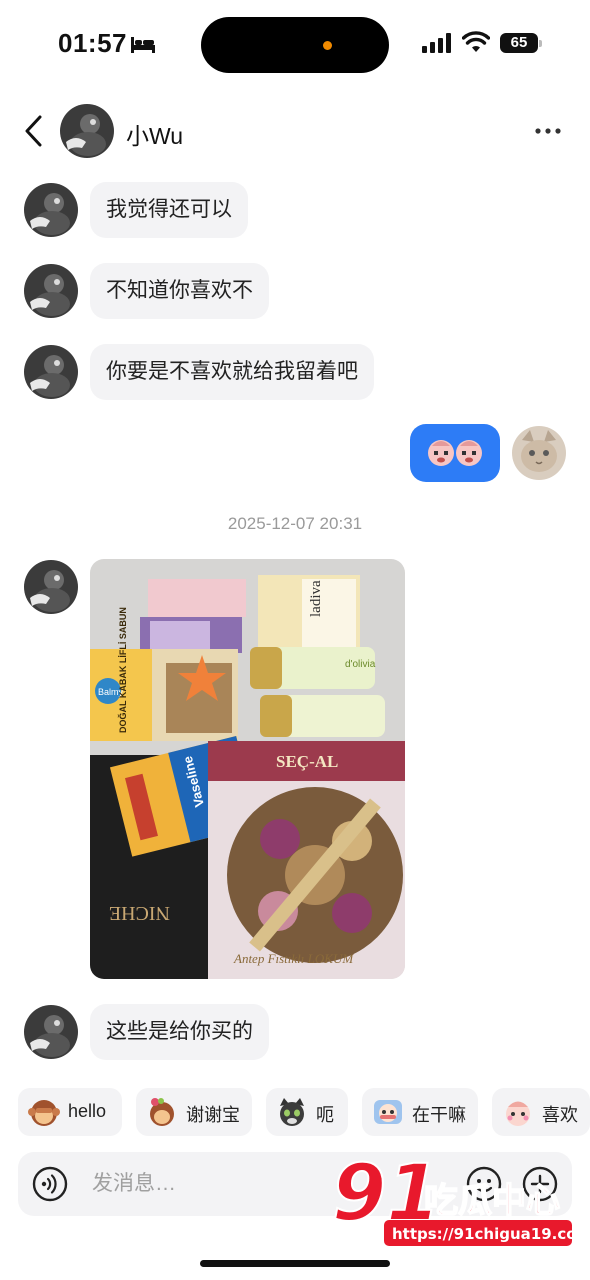 The image size is (590, 1280). Describe the element at coordinates (35, 131) in the screenshot. I see `back-arrow-icon` at that location.